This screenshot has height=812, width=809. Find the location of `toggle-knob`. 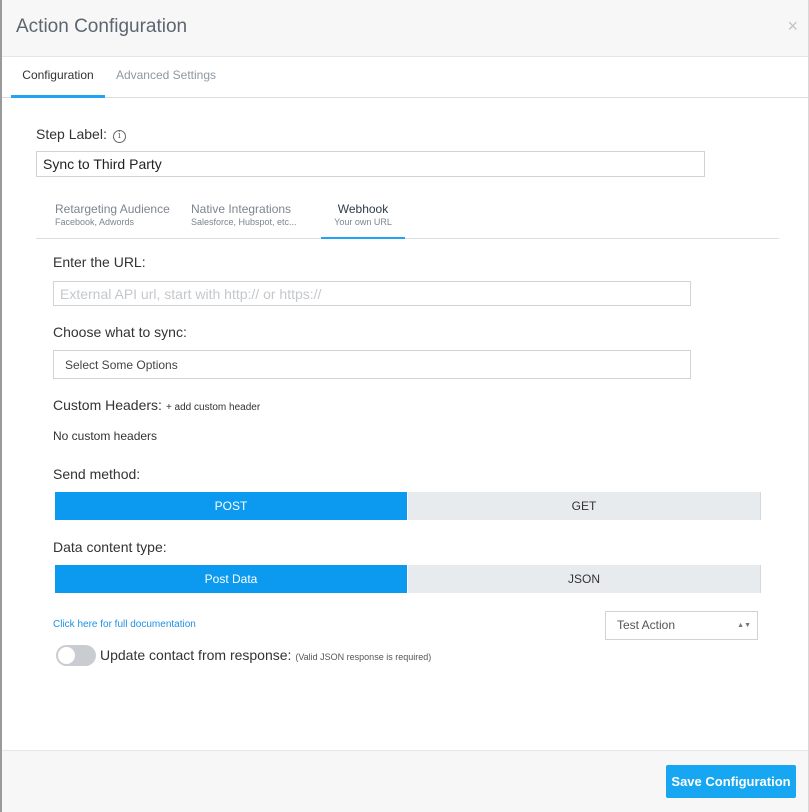

toggle-knob is located at coordinates (66, 655).